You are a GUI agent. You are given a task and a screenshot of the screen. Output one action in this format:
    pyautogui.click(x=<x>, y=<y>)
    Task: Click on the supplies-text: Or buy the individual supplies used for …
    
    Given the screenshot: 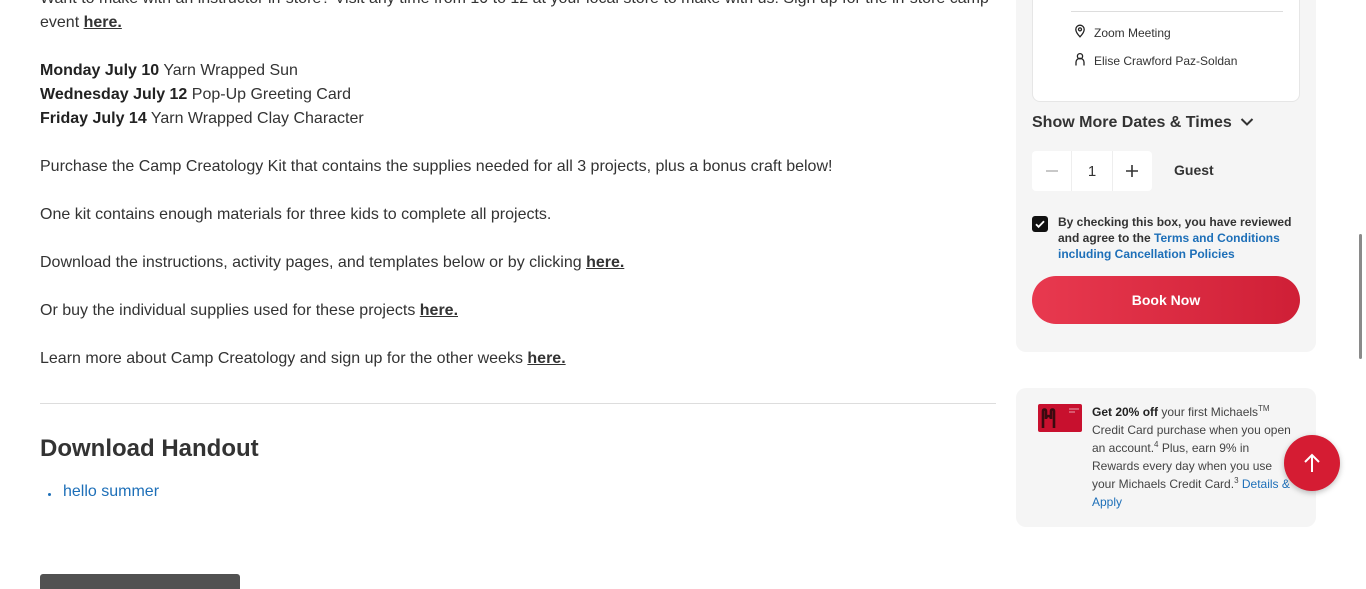 What is the action you would take?
    pyautogui.click(x=230, y=310)
    